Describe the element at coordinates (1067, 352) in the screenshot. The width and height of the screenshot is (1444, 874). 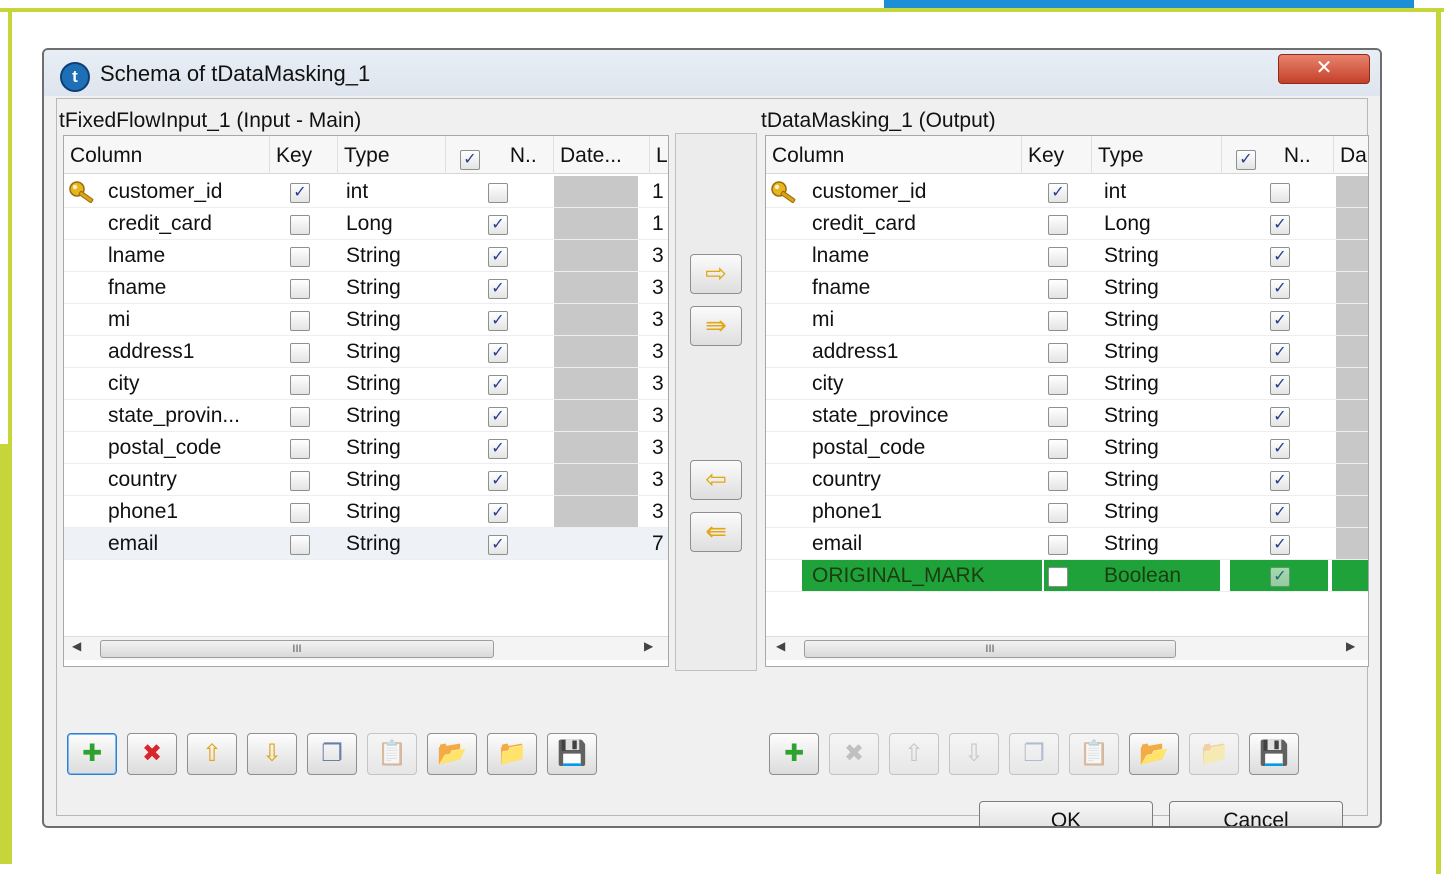
I see `table-row: address1 String ✓` at that location.